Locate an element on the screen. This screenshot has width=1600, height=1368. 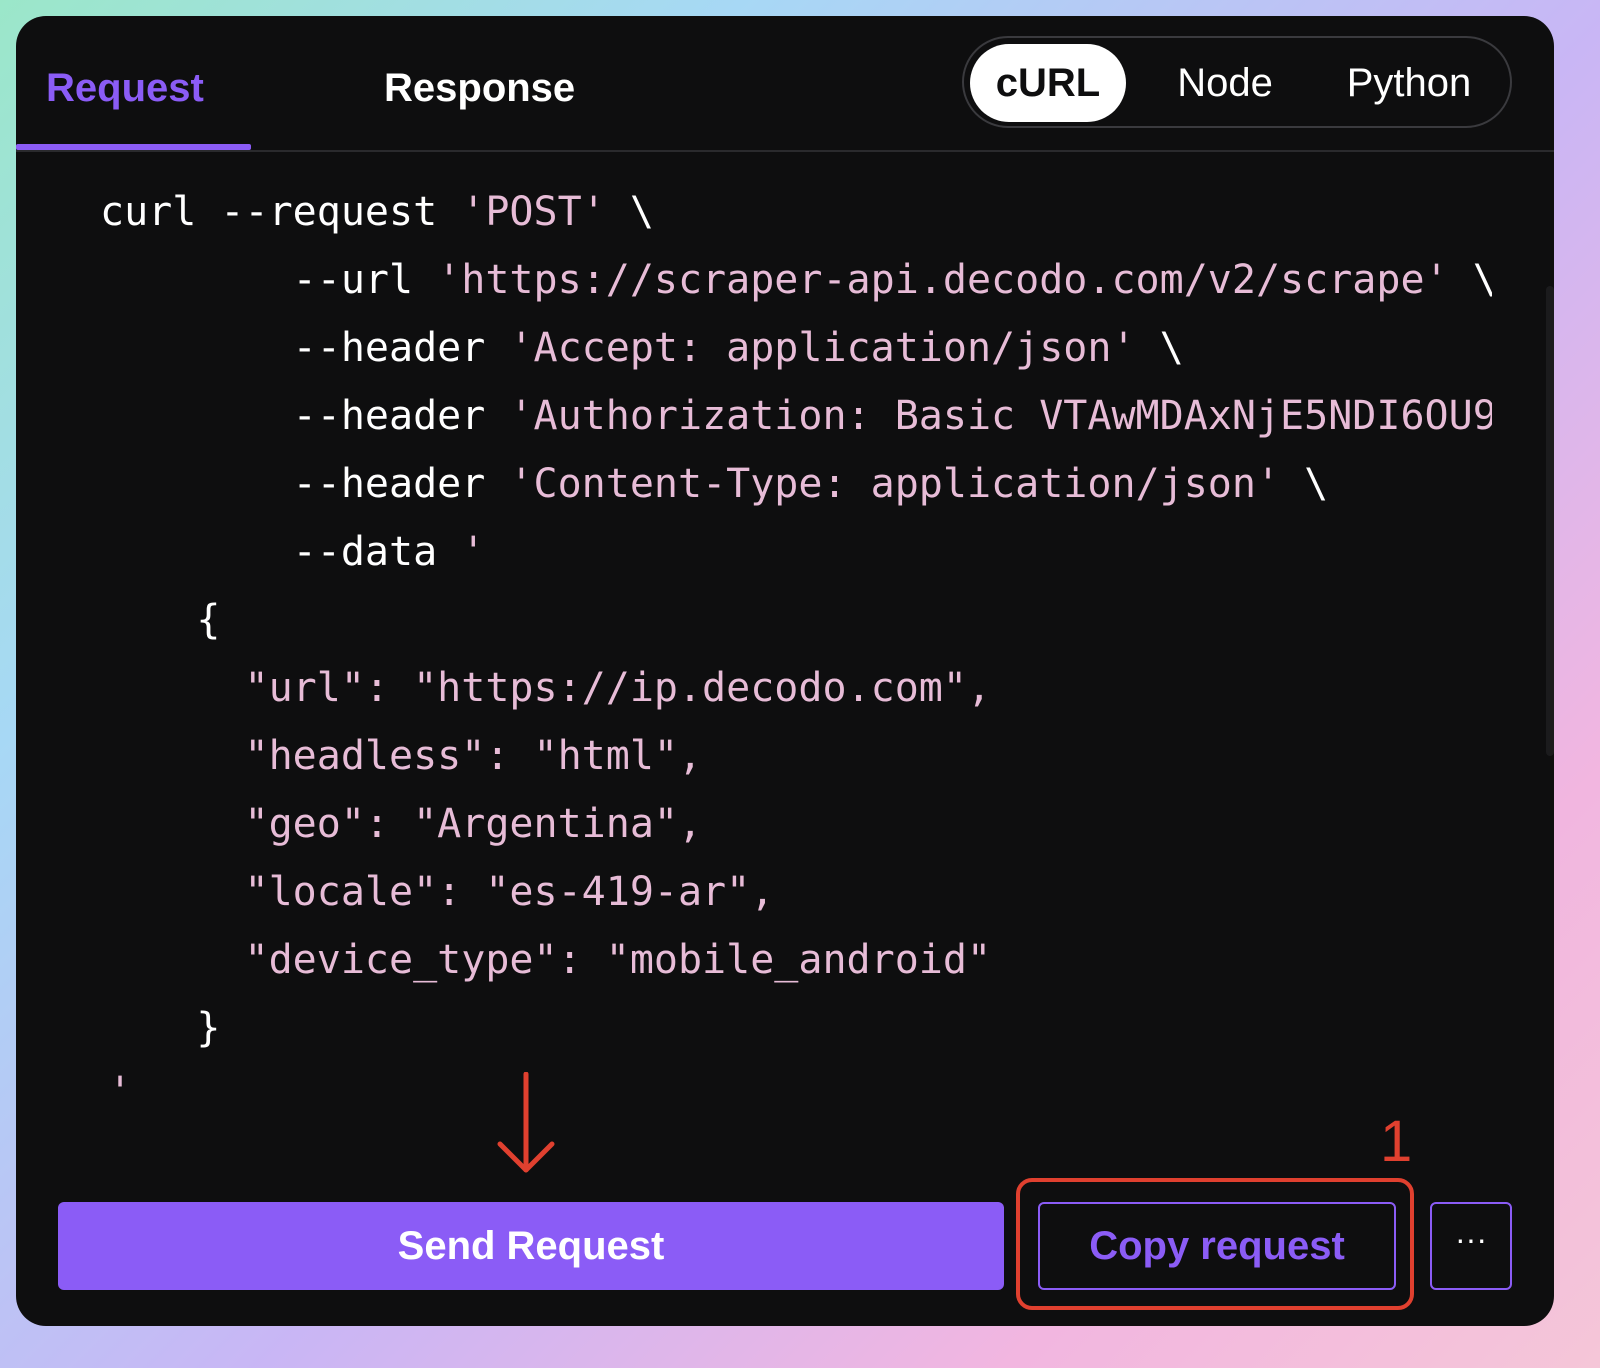
language-toggle: cURL Node Python is located at coordinates (1237, 82).